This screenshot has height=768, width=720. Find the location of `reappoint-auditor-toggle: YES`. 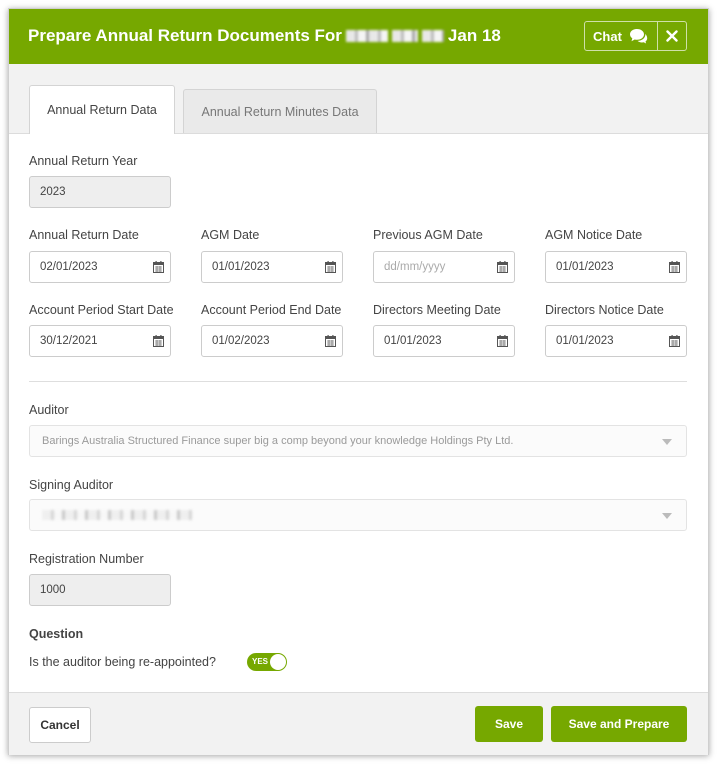

reappoint-auditor-toggle: YES is located at coordinates (267, 662).